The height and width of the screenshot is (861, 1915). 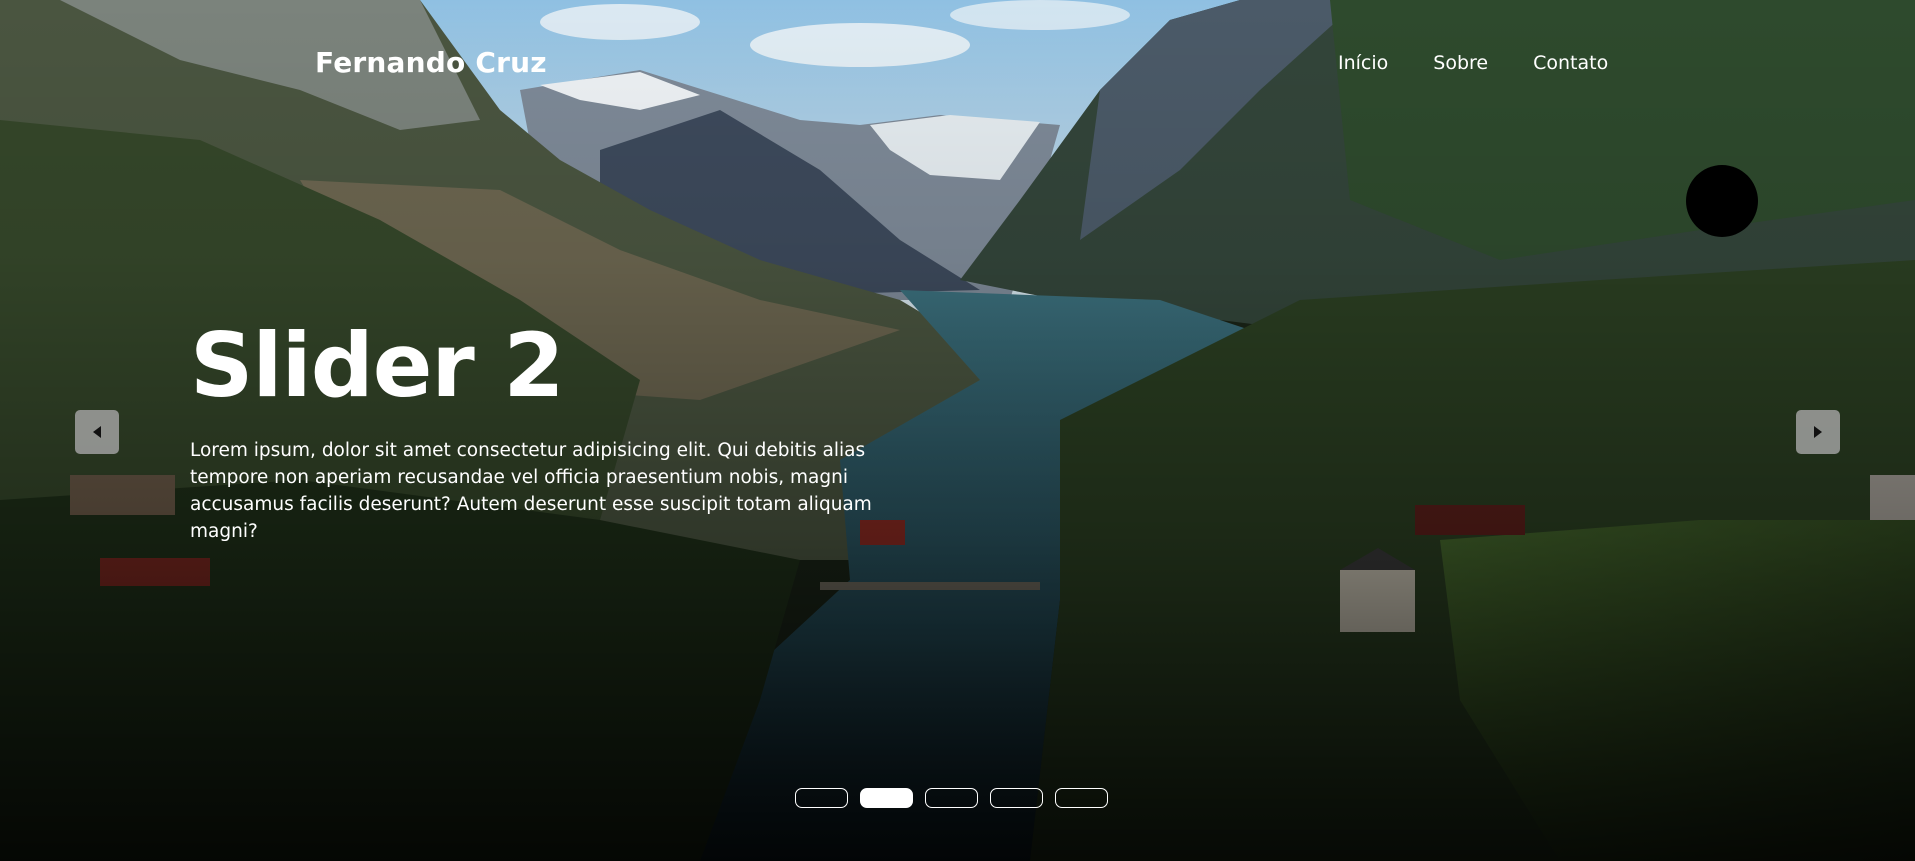 I want to click on caret-left-icon, so click(x=97, y=432).